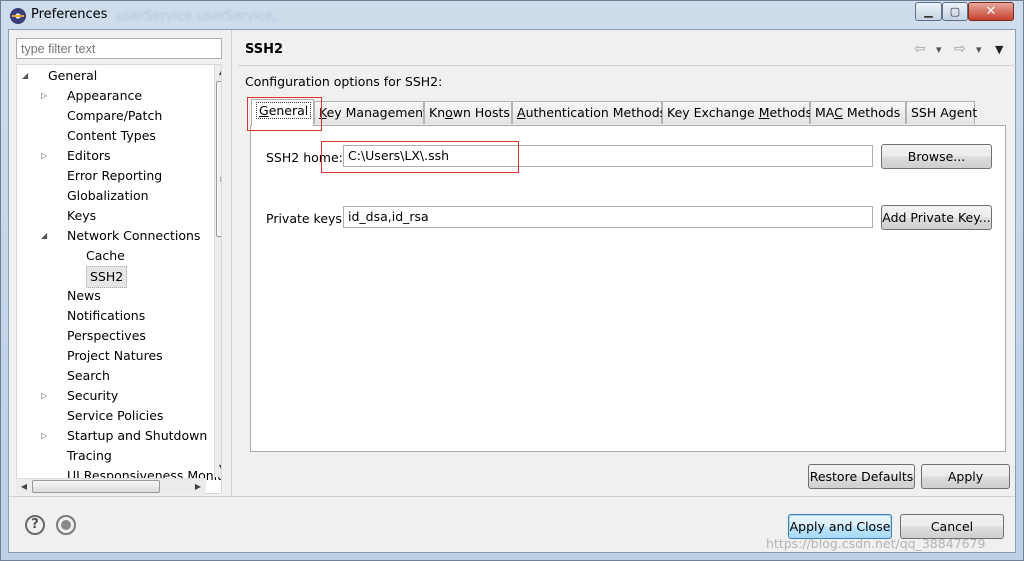  I want to click on tree-item-label: Security, so click(93, 395).